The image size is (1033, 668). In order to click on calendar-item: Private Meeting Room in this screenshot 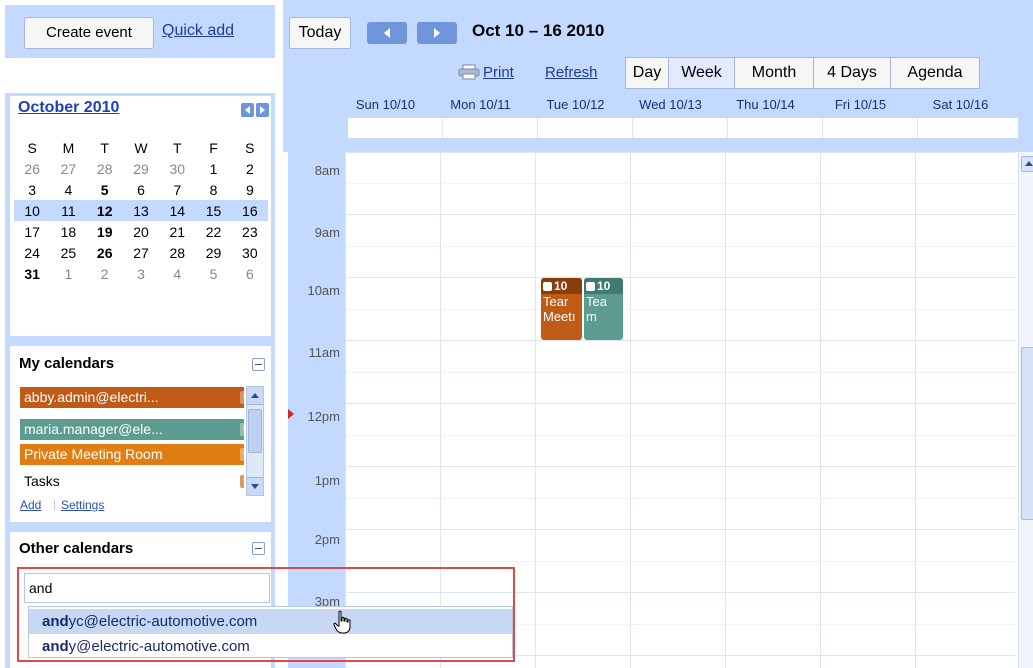, I will do `click(132, 454)`.